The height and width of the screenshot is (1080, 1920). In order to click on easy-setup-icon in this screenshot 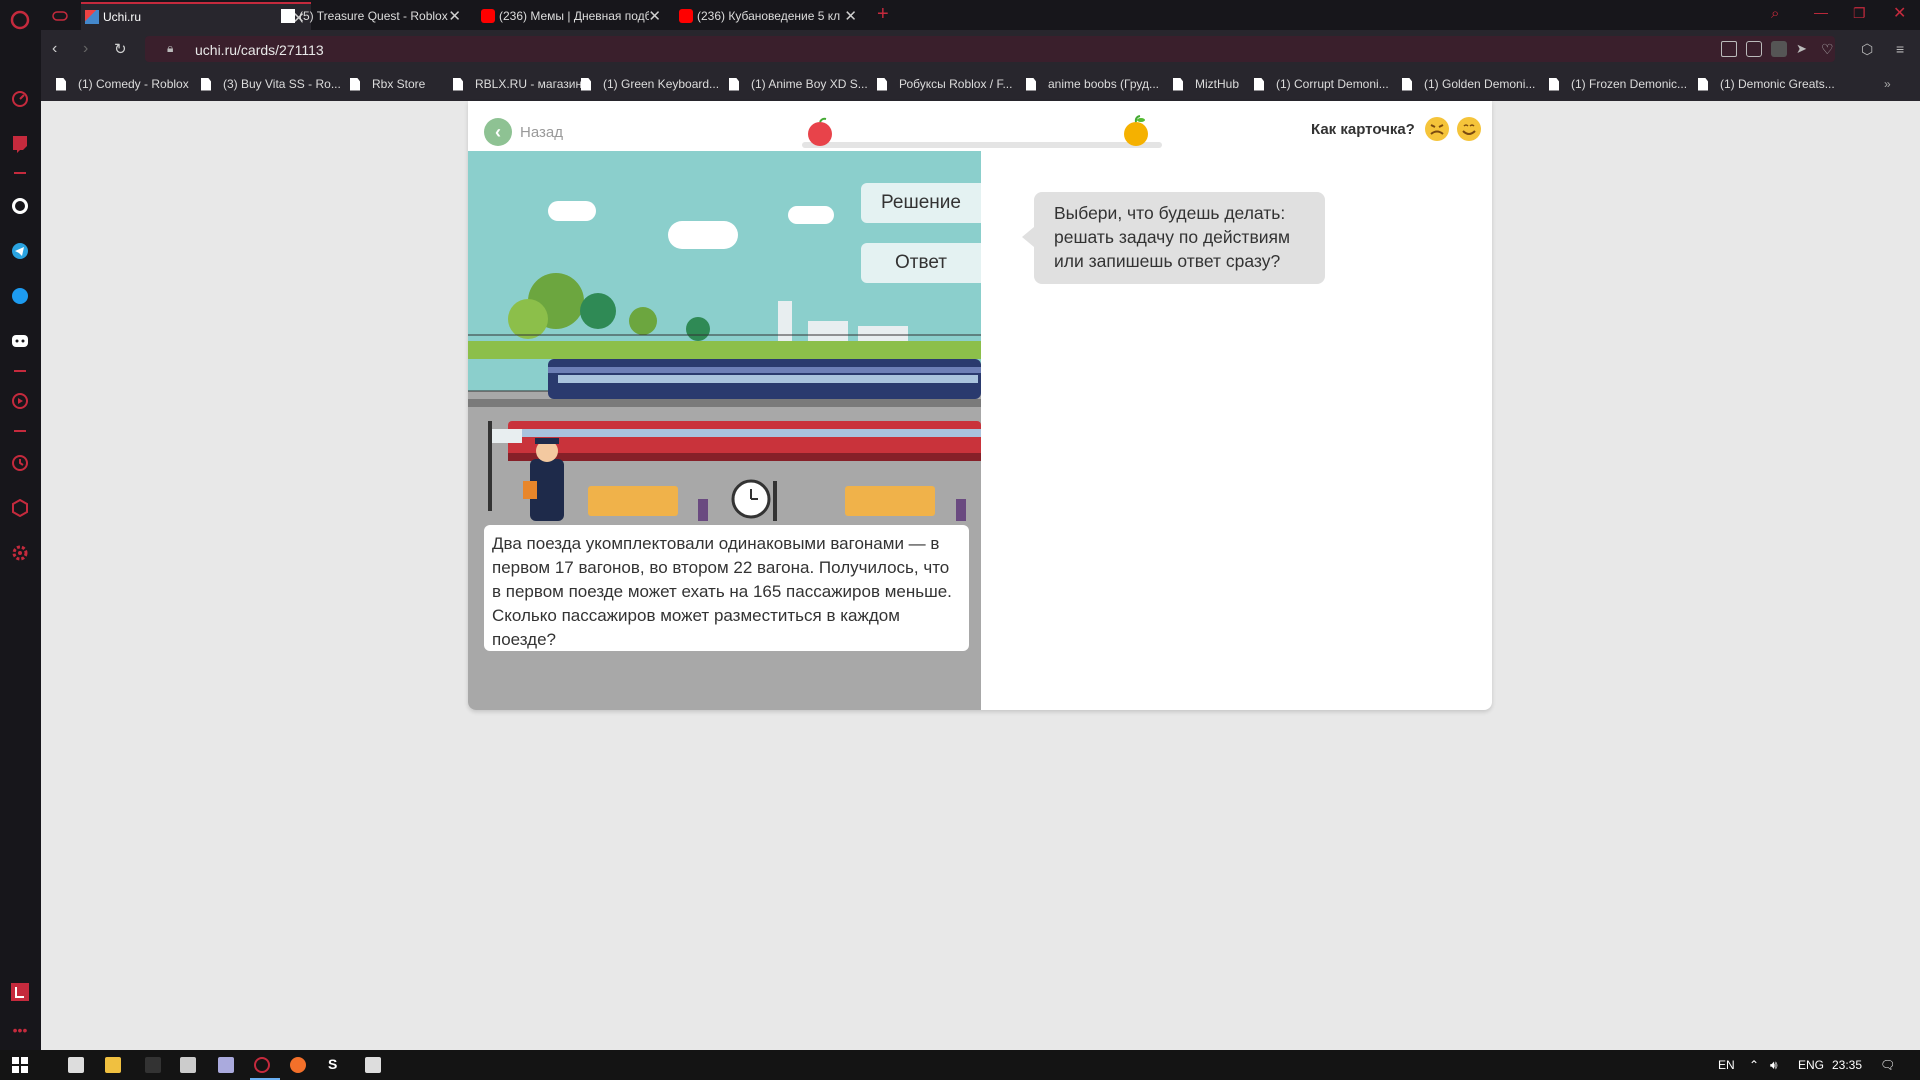, I will do `click(20, 992)`.